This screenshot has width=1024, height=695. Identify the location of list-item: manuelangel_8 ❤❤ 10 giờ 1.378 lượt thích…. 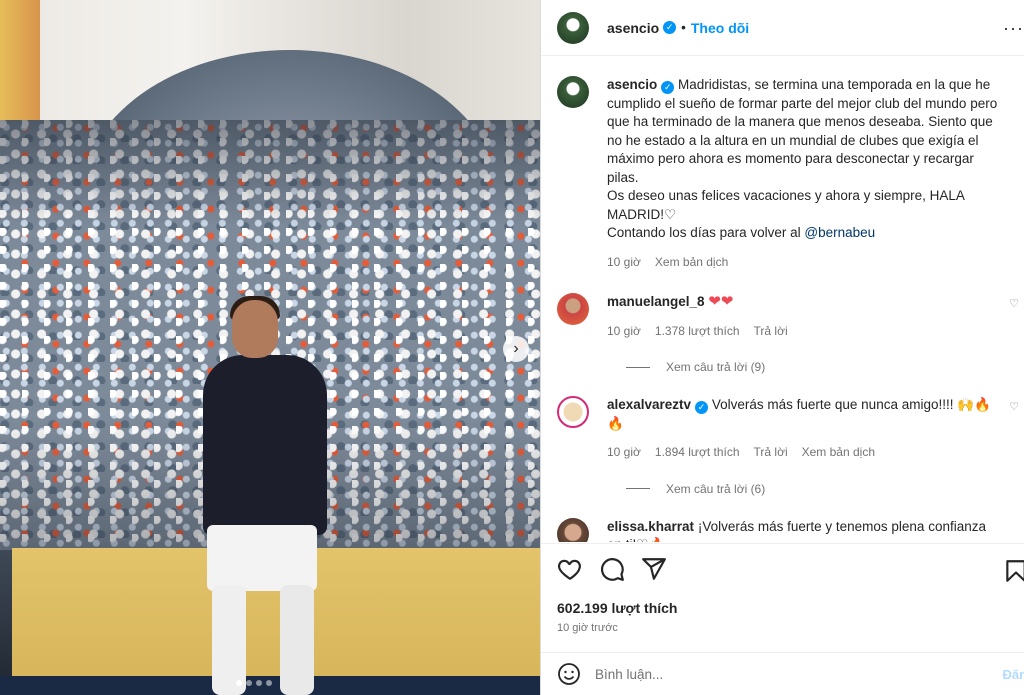
(788, 317).